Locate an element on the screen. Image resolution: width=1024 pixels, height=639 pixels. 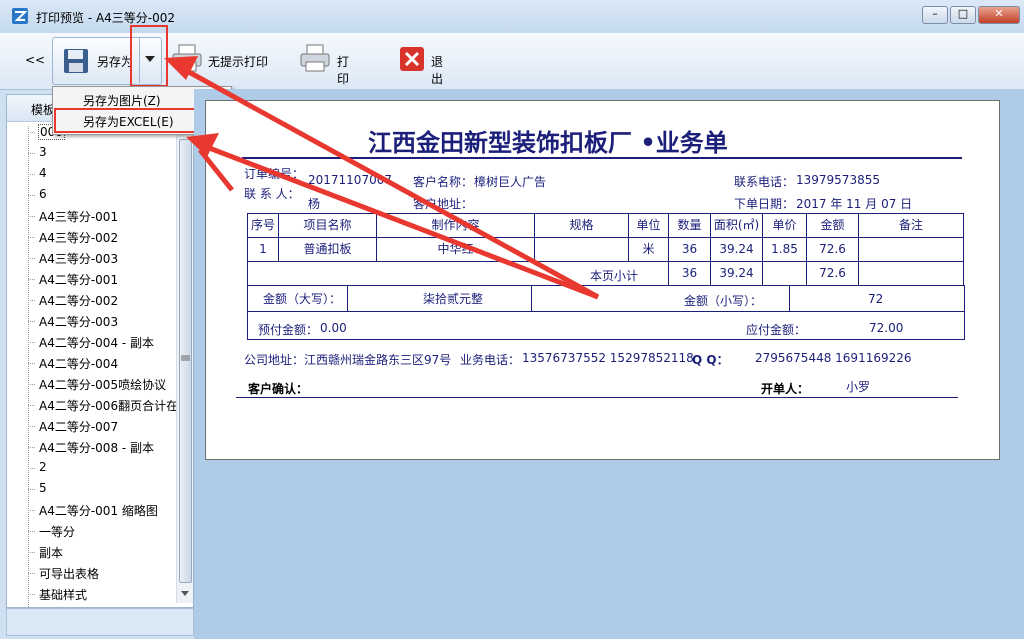
table-header-cell: 制作内容 is located at coordinates (456, 226).